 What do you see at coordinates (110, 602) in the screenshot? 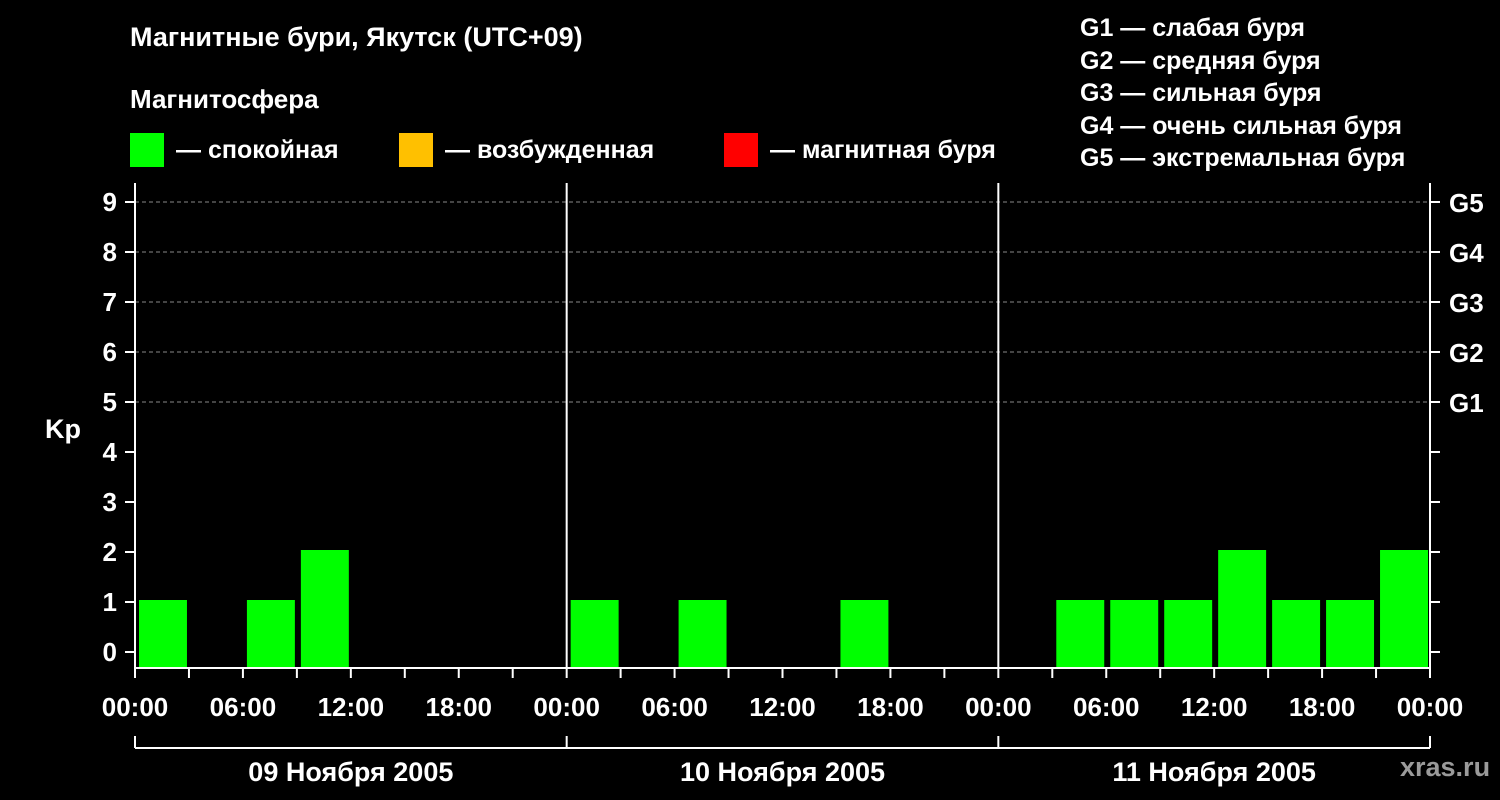
I see `y-tick-label: 1` at bounding box center [110, 602].